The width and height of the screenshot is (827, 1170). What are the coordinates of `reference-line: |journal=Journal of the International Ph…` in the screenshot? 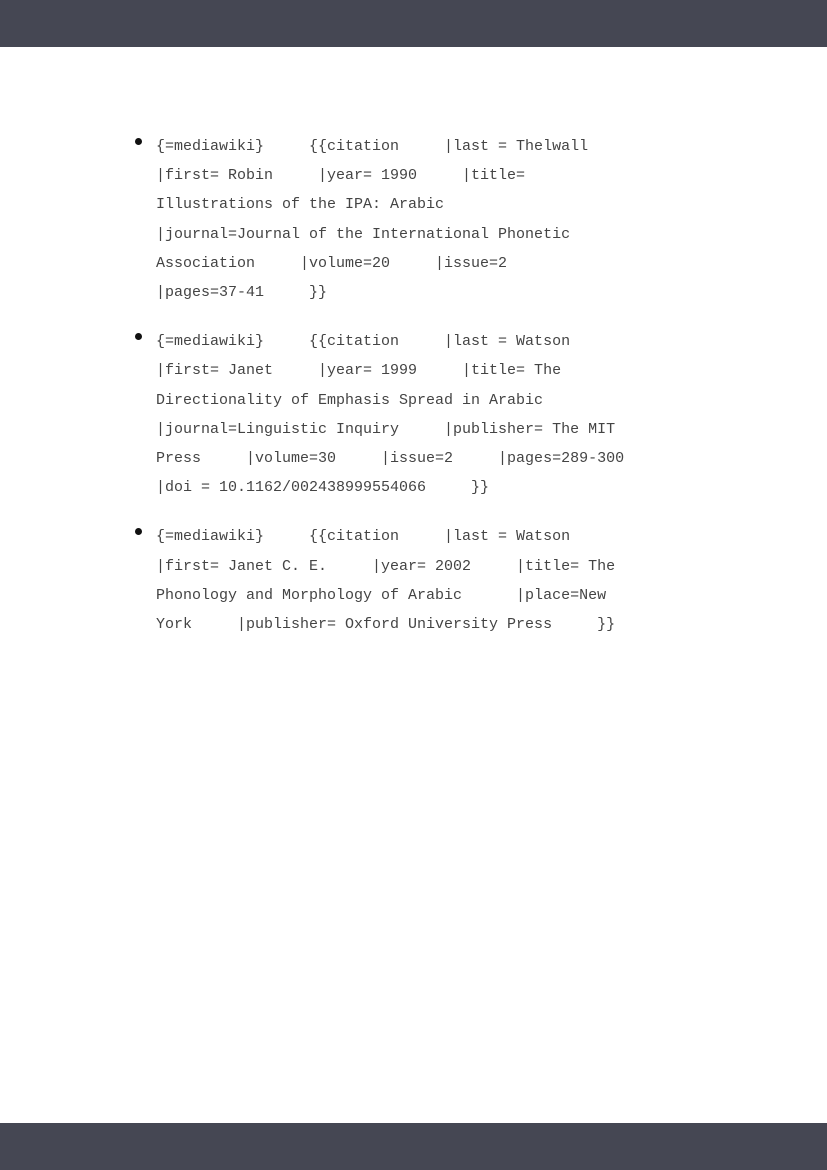 It's located at (363, 234).